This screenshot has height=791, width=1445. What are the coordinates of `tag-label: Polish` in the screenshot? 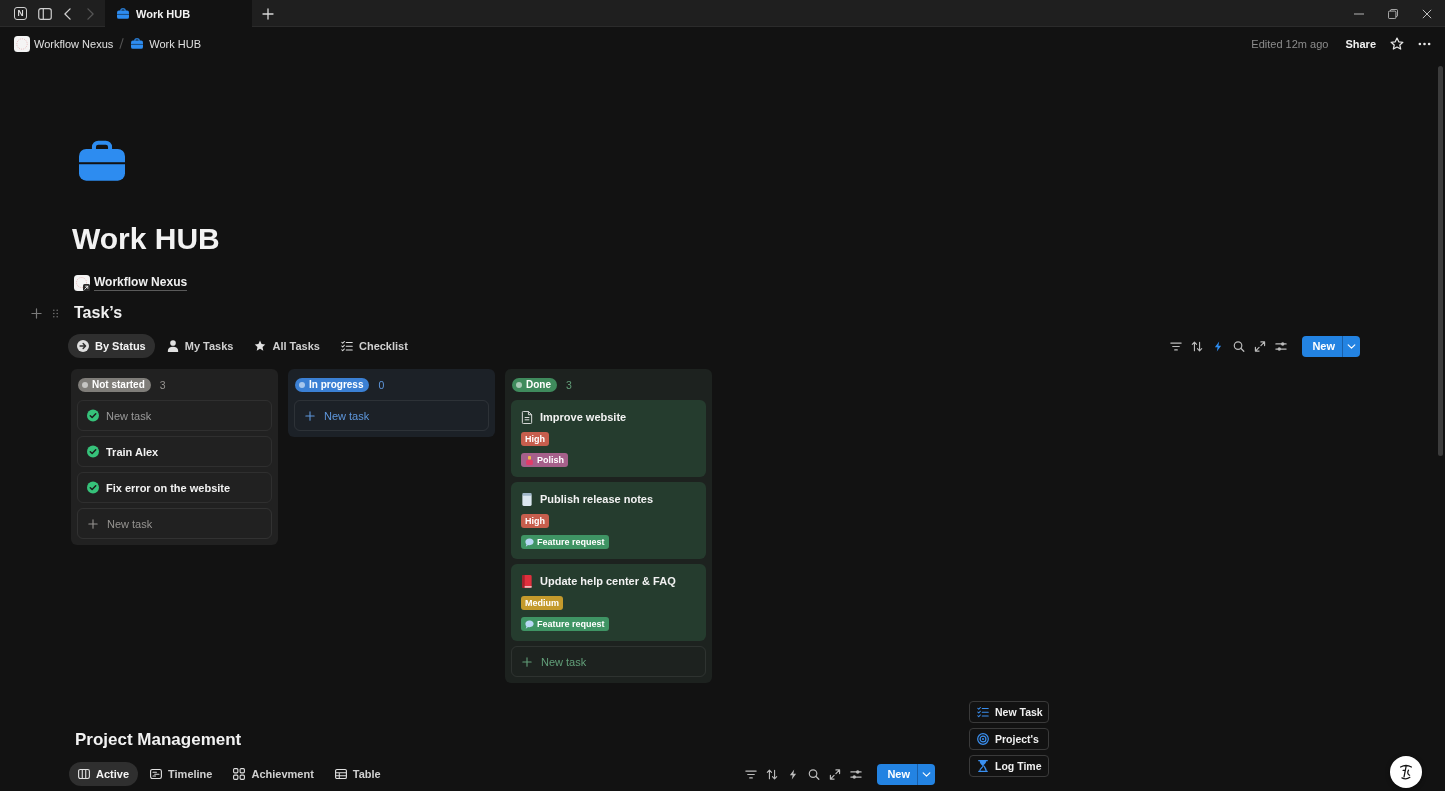 It's located at (550, 460).